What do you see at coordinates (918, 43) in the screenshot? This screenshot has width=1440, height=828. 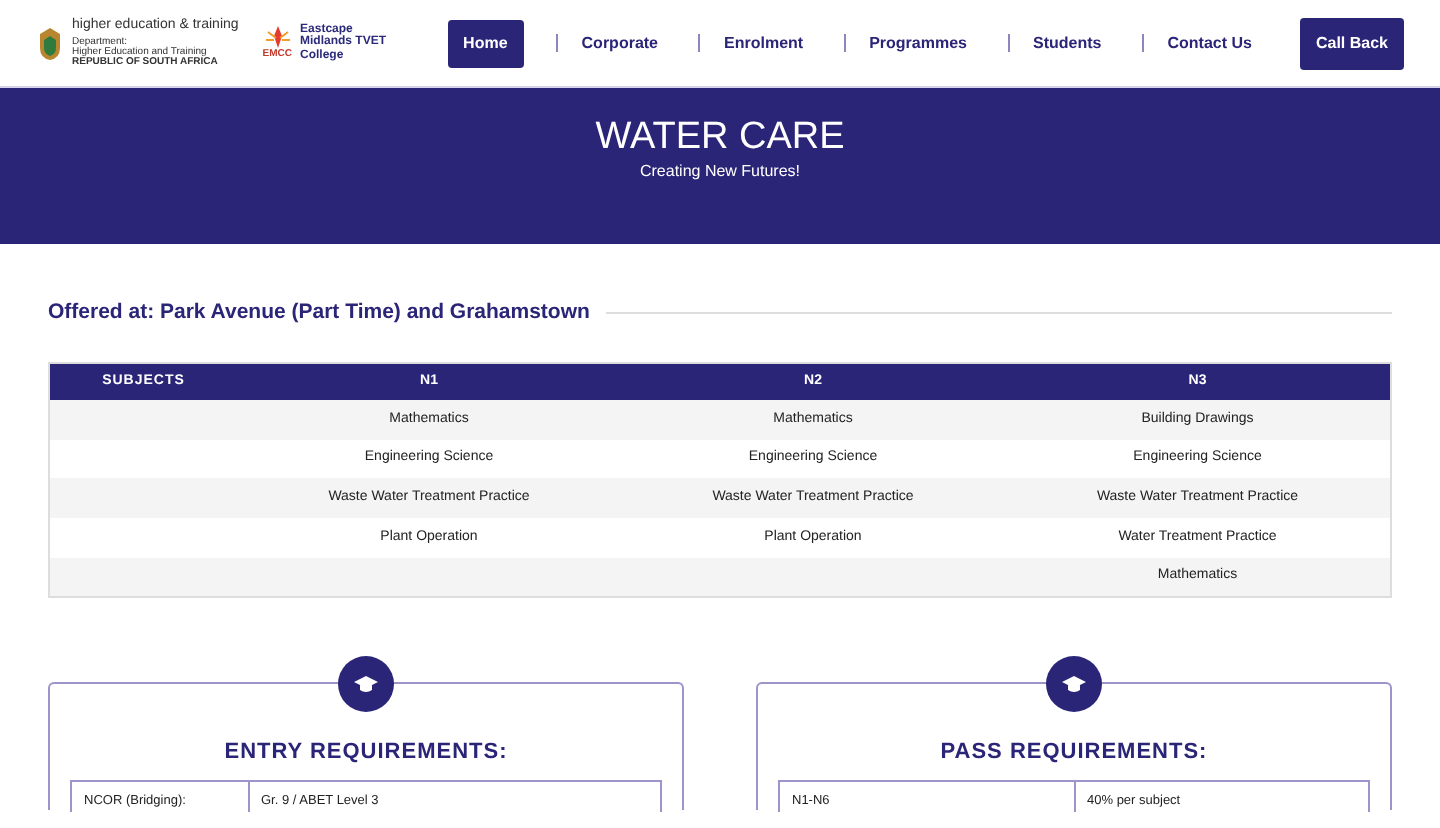 I see `nav-link: Programmes` at bounding box center [918, 43].